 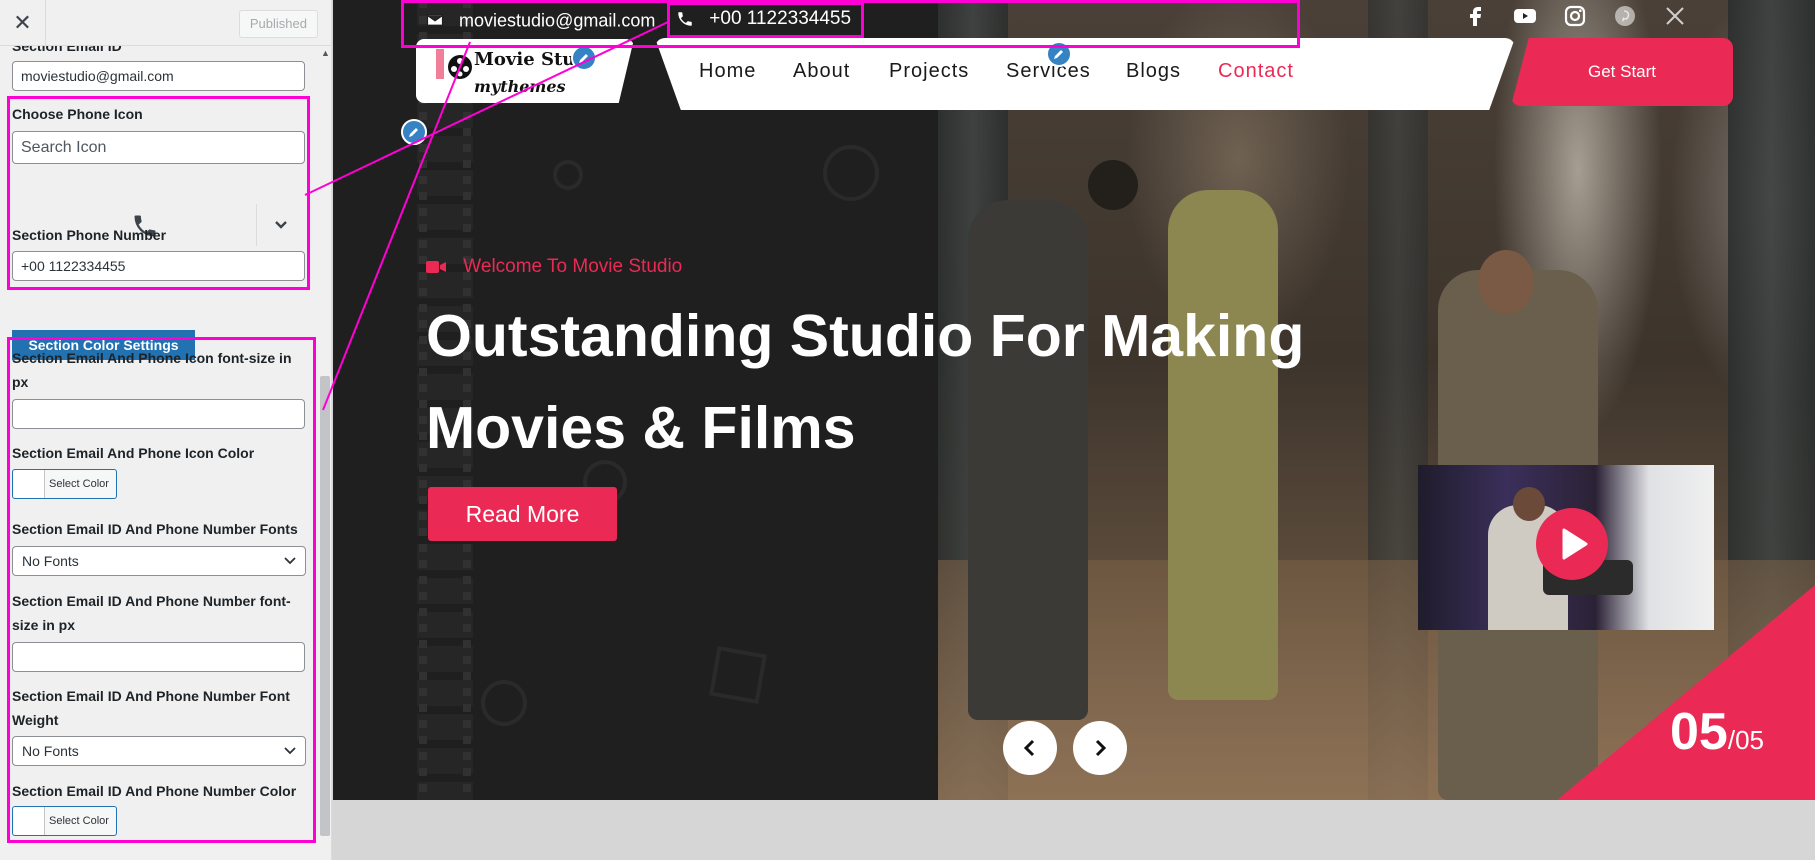 I want to click on number-color-picker: Select Color, so click(x=64, y=821).